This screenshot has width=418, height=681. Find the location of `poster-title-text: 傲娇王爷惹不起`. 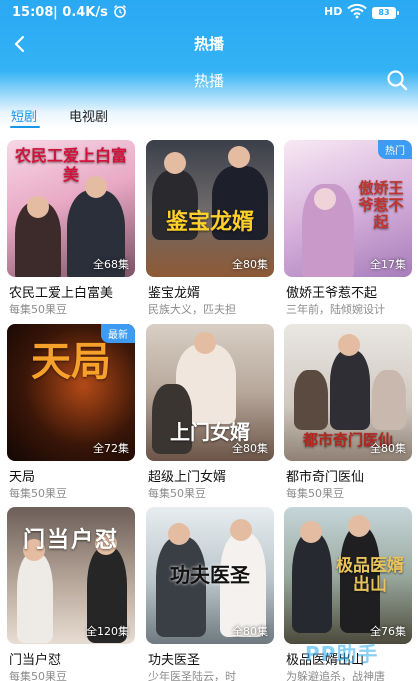

poster-title-text: 傲娇王爷惹不起 is located at coordinates (381, 205).